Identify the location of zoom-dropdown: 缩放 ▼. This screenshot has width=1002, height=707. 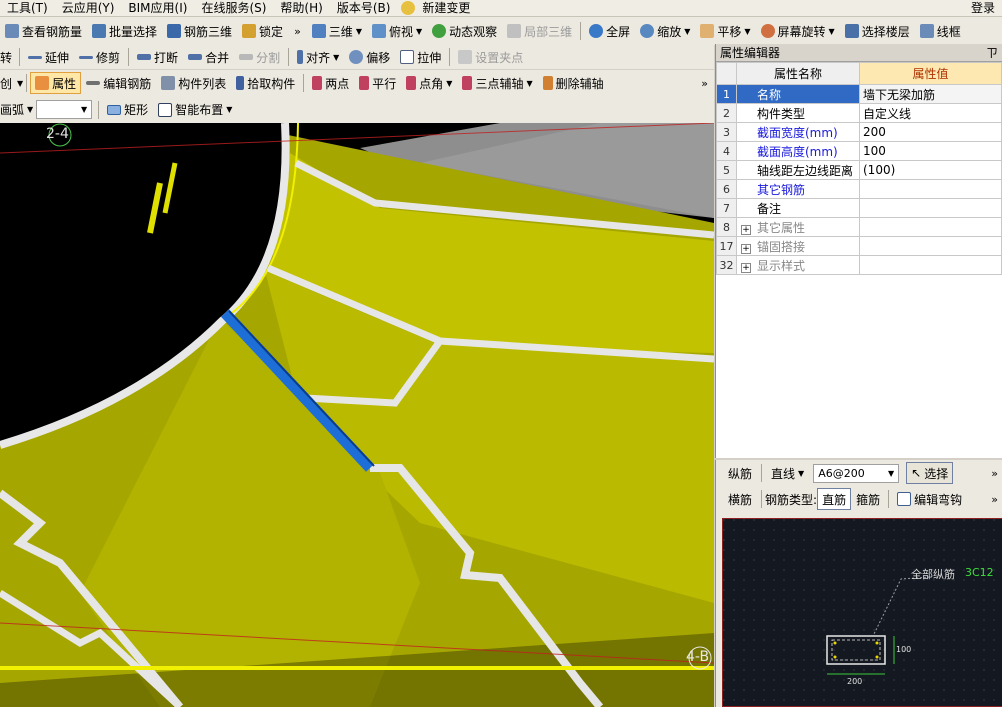
(665, 31).